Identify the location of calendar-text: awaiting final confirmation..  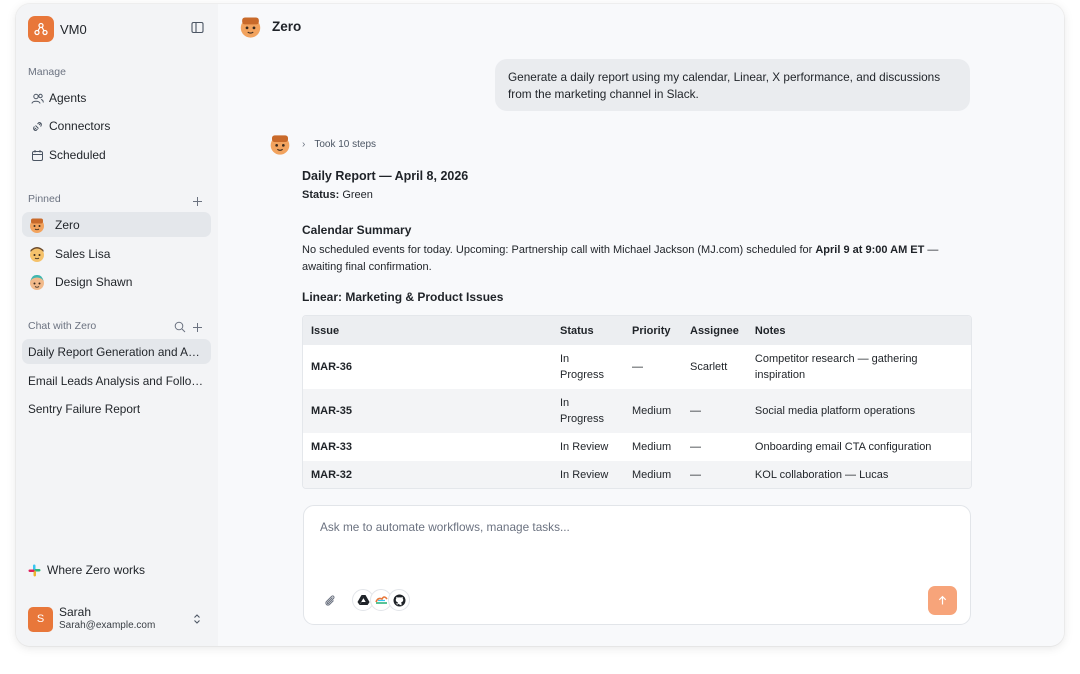
(367, 267).